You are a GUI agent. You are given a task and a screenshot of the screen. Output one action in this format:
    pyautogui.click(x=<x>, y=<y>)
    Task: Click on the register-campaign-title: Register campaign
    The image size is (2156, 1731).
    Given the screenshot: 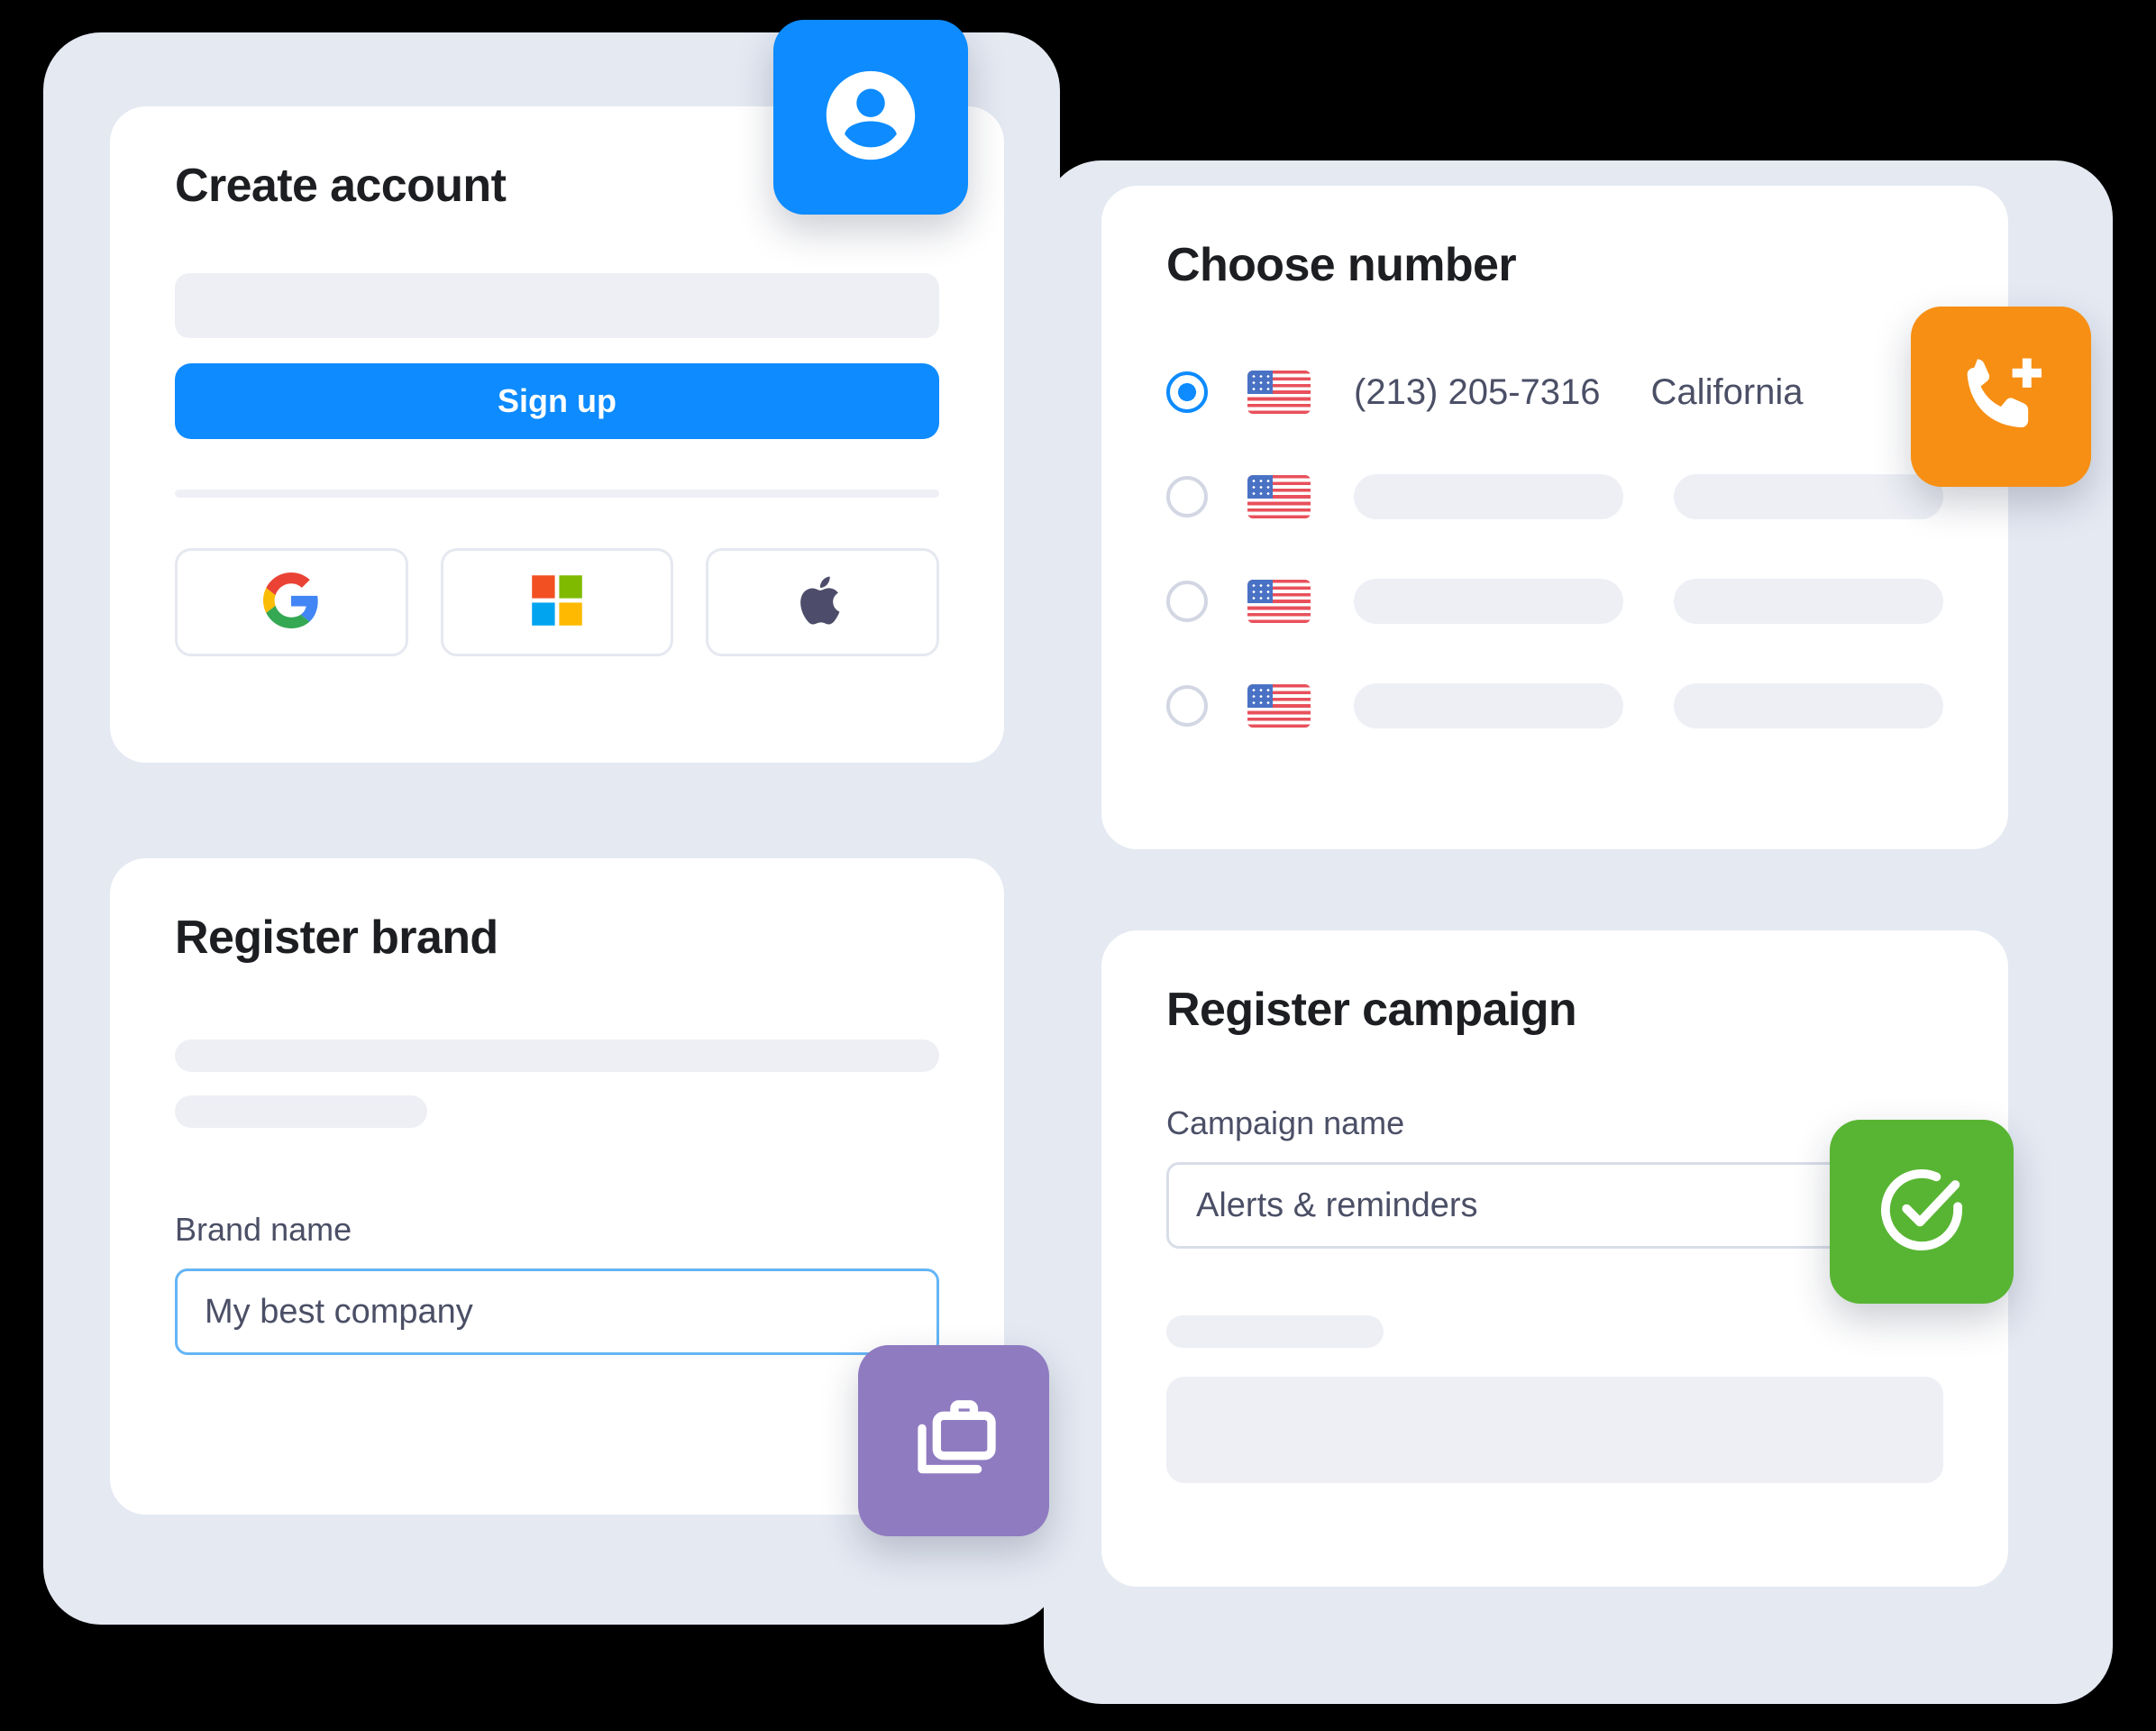 What is the action you would take?
    pyautogui.click(x=1371, y=1010)
    